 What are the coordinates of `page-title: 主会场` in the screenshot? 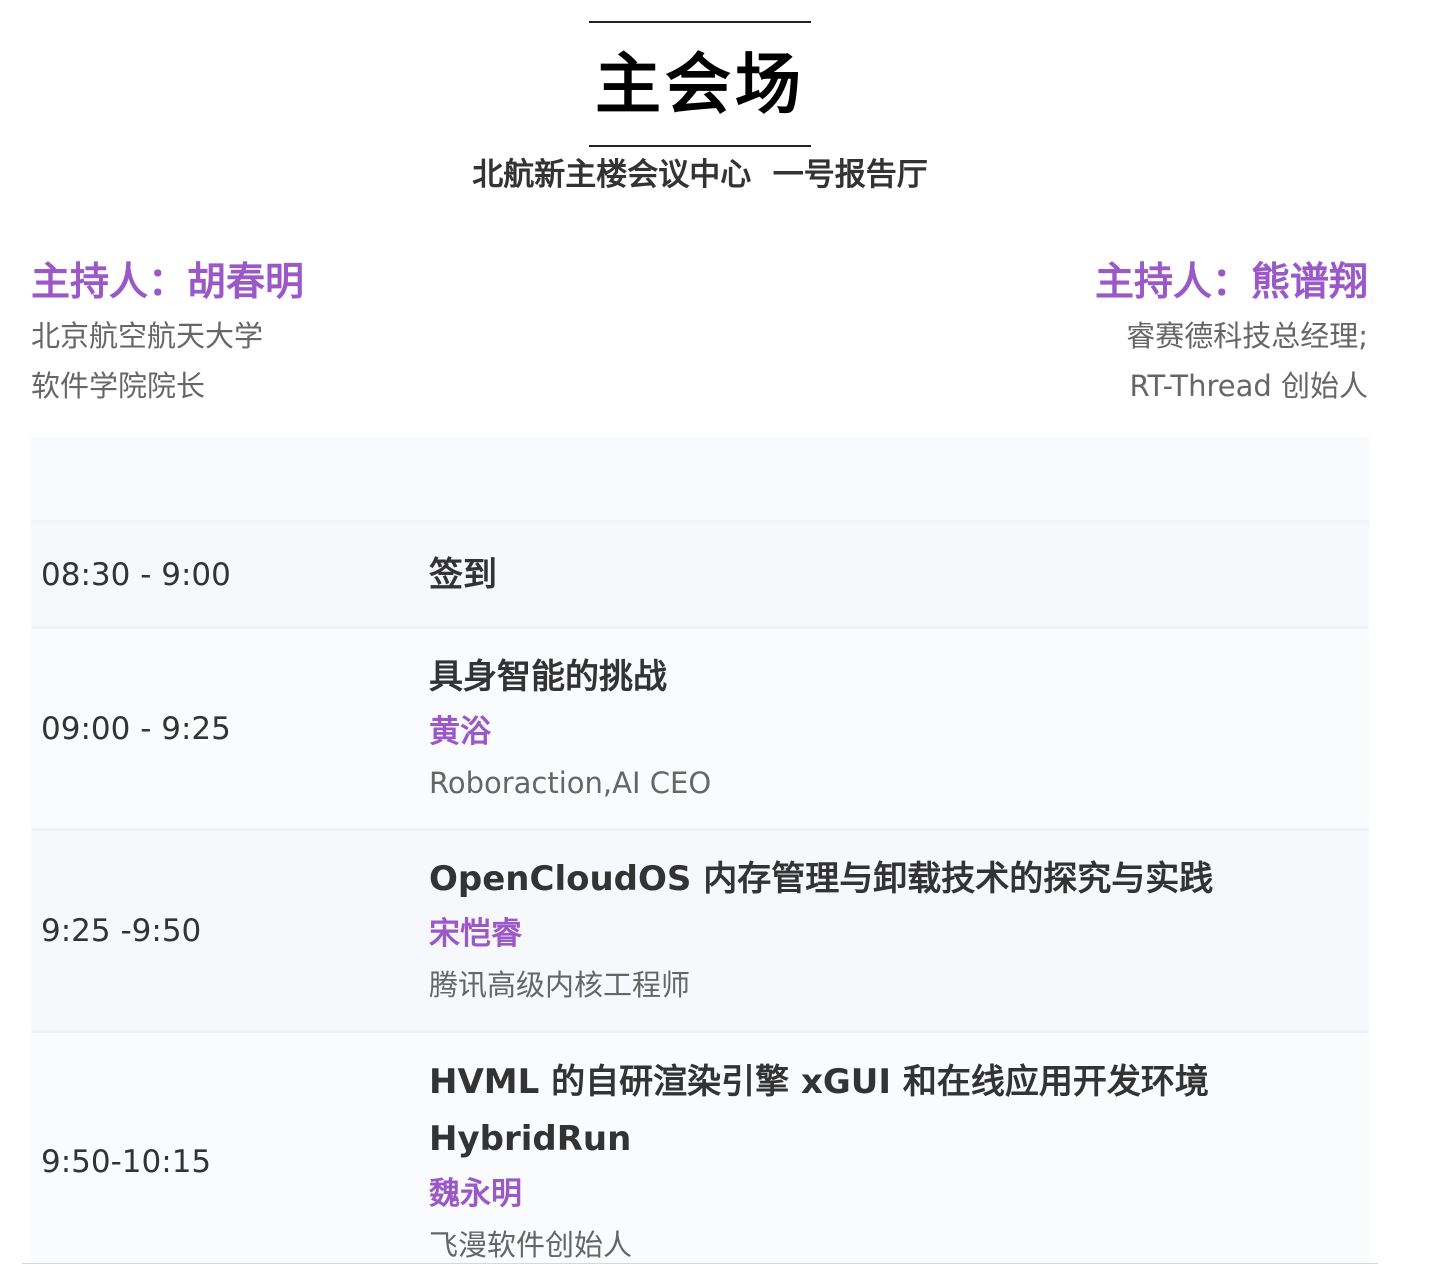 It's located at (700, 84).